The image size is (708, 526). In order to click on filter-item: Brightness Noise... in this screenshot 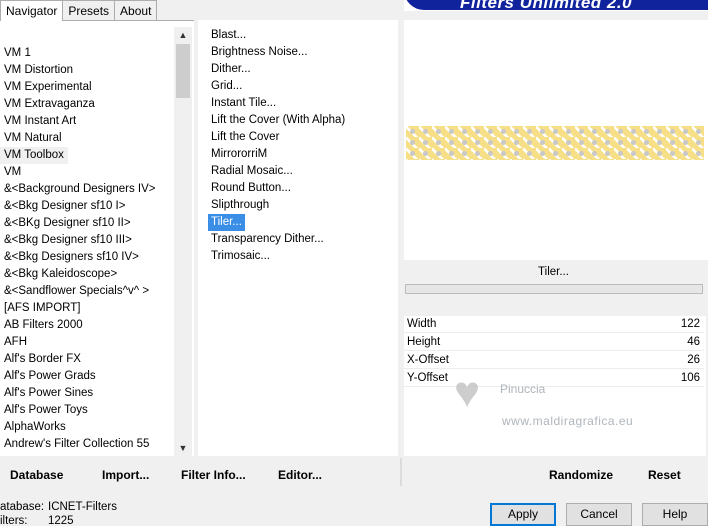, I will do `click(259, 52)`.